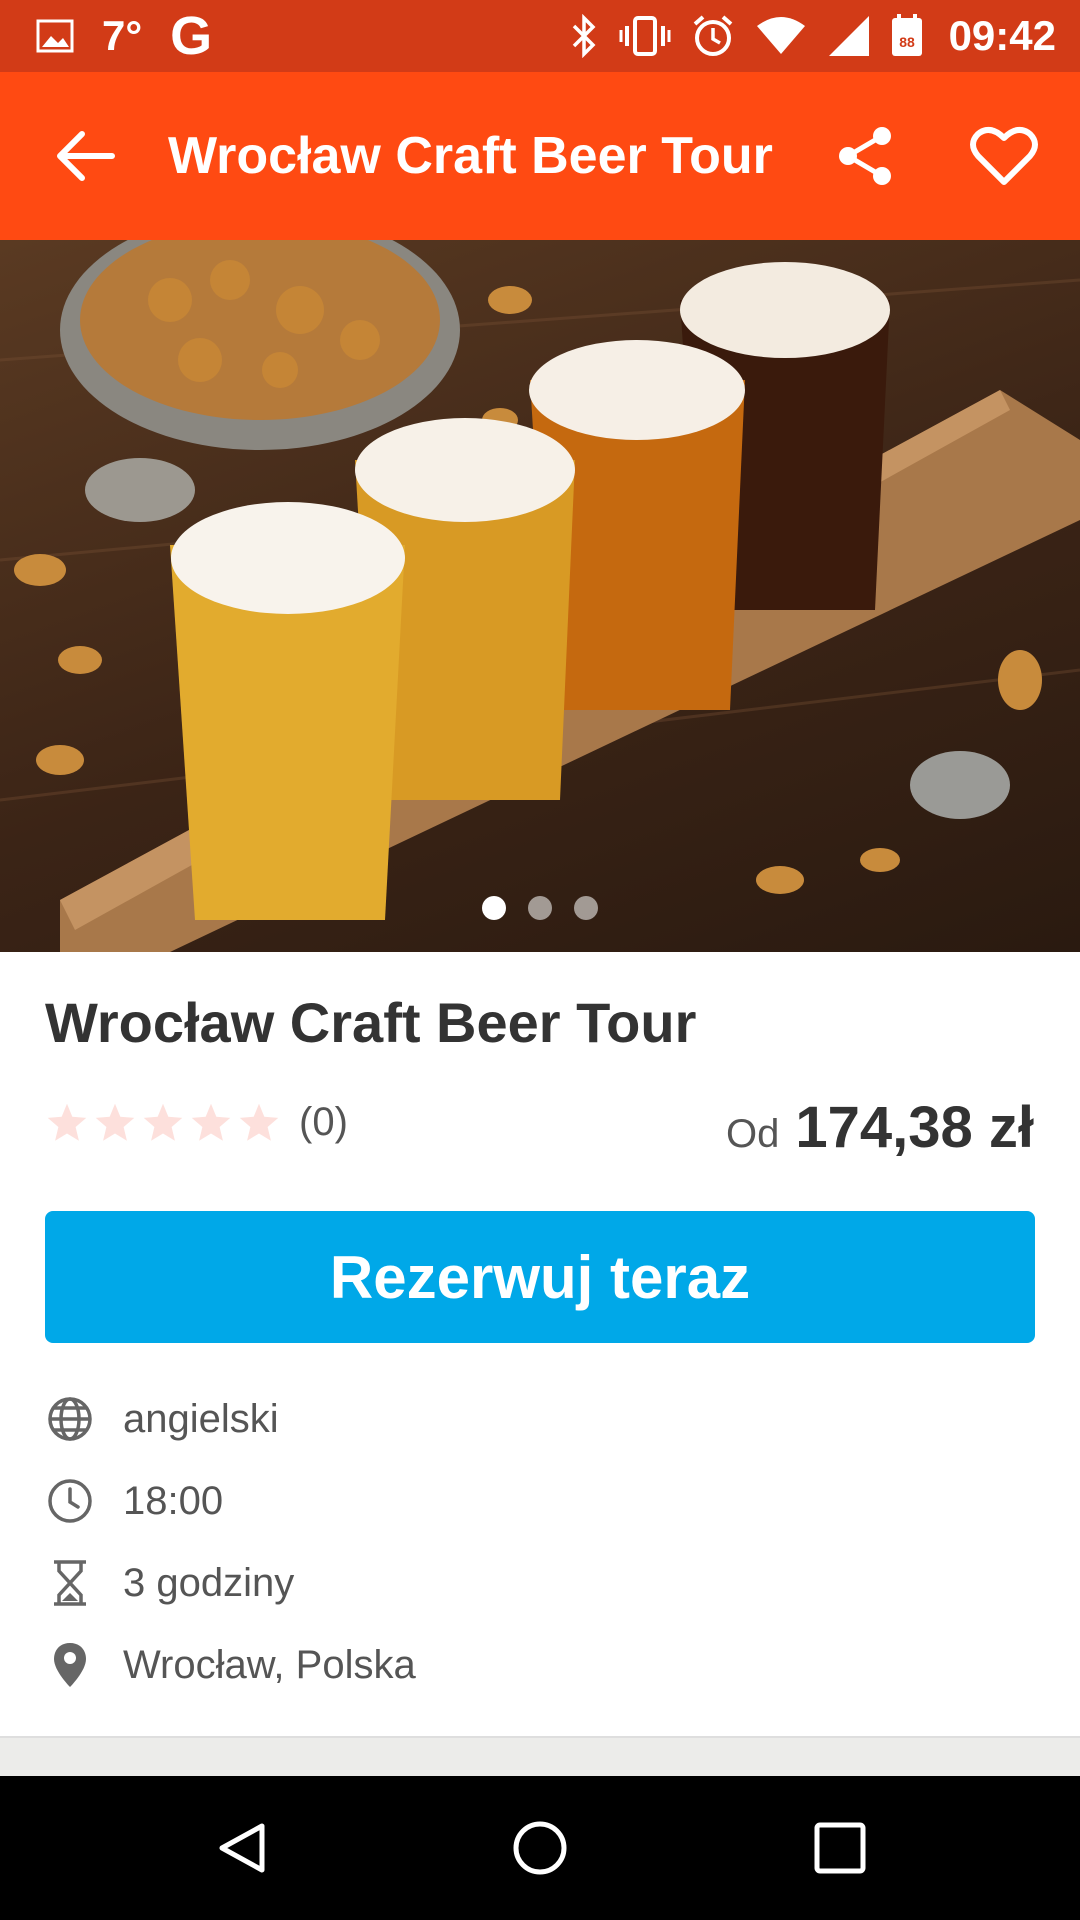  What do you see at coordinates (540, 1665) in the screenshot?
I see `detail-location: Wrocław, Polska` at bounding box center [540, 1665].